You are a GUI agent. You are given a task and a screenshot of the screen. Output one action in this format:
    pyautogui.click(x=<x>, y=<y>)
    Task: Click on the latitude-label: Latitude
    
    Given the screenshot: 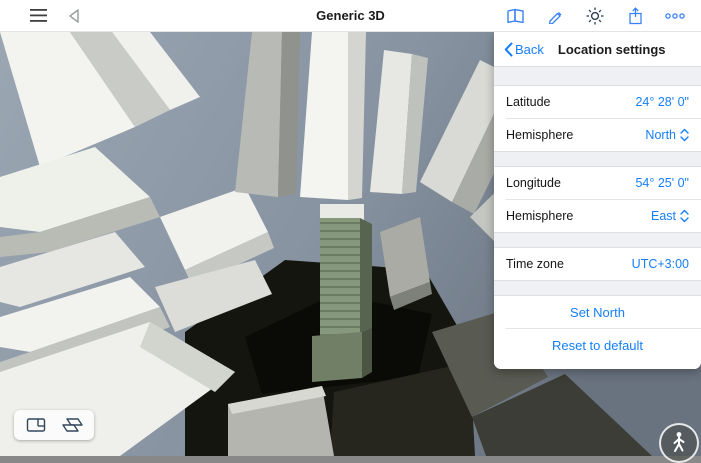 What is the action you would take?
    pyautogui.click(x=528, y=102)
    